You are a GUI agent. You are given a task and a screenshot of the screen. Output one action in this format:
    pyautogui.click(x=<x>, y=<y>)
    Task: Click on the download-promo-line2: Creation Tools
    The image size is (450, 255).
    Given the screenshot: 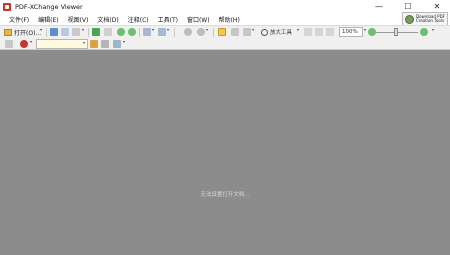 What is the action you would take?
    pyautogui.click(x=430, y=20)
    